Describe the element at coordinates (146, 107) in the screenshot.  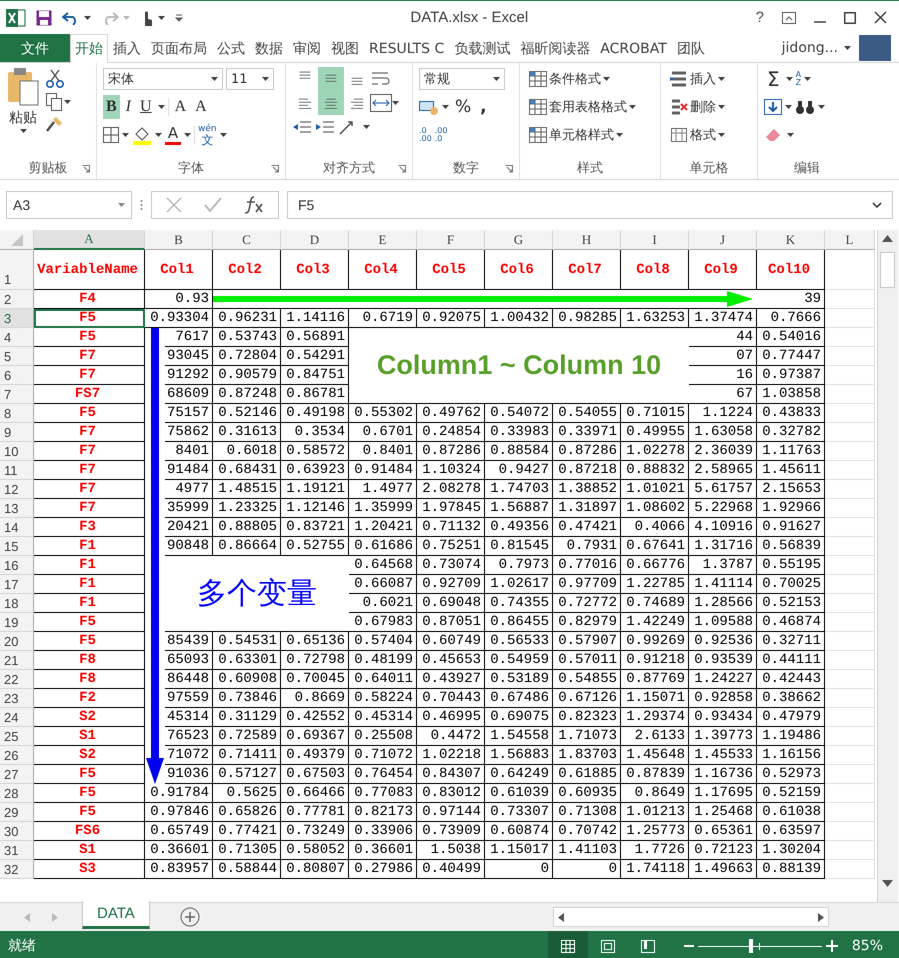
I see `underline-button: U` at that location.